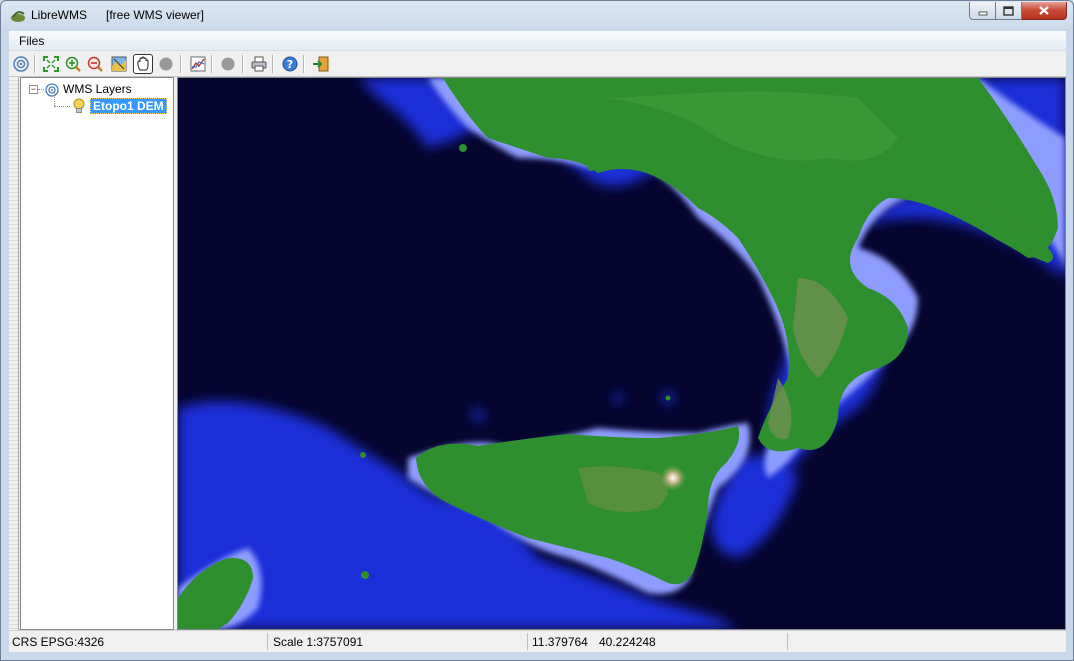  I want to click on exit-button, so click(321, 64).